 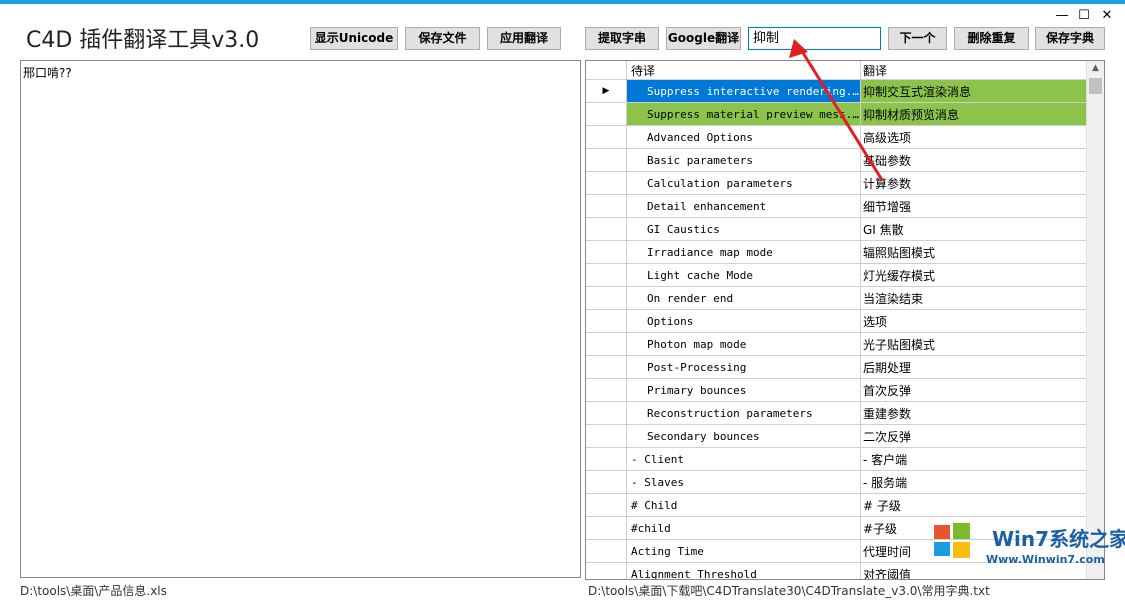 What do you see at coordinates (976, 183) in the screenshot?
I see `translation-cell: 计算参数` at bounding box center [976, 183].